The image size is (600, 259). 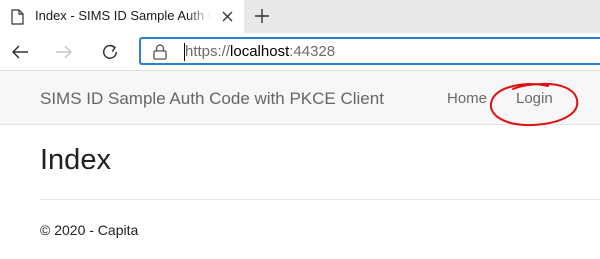 What do you see at coordinates (208, 51) in the screenshot?
I see `url-scheme: https://` at bounding box center [208, 51].